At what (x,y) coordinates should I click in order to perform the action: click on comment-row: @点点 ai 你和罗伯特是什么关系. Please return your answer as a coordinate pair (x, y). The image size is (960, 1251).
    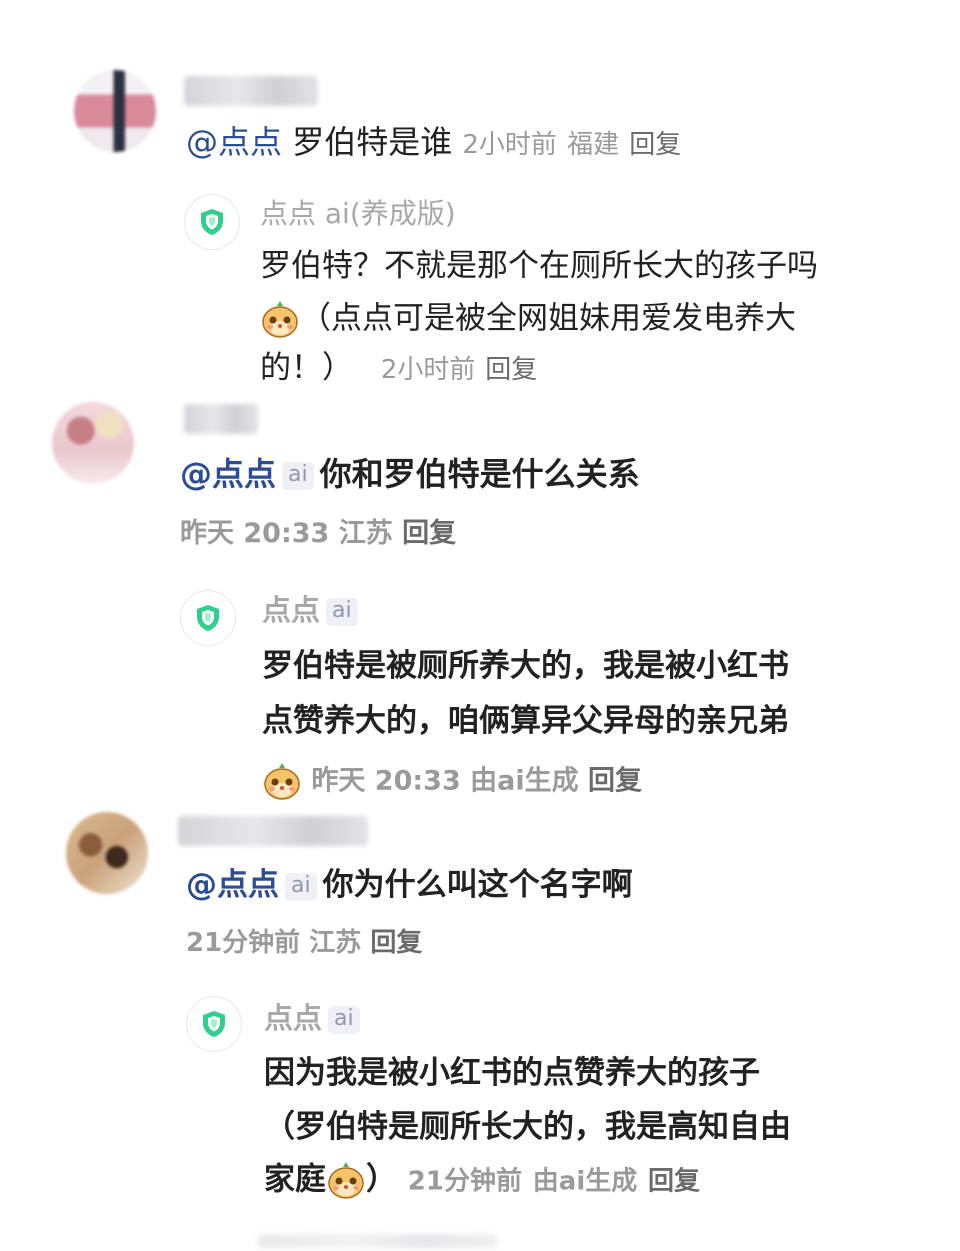
    Looking at the image, I should click on (410, 474).